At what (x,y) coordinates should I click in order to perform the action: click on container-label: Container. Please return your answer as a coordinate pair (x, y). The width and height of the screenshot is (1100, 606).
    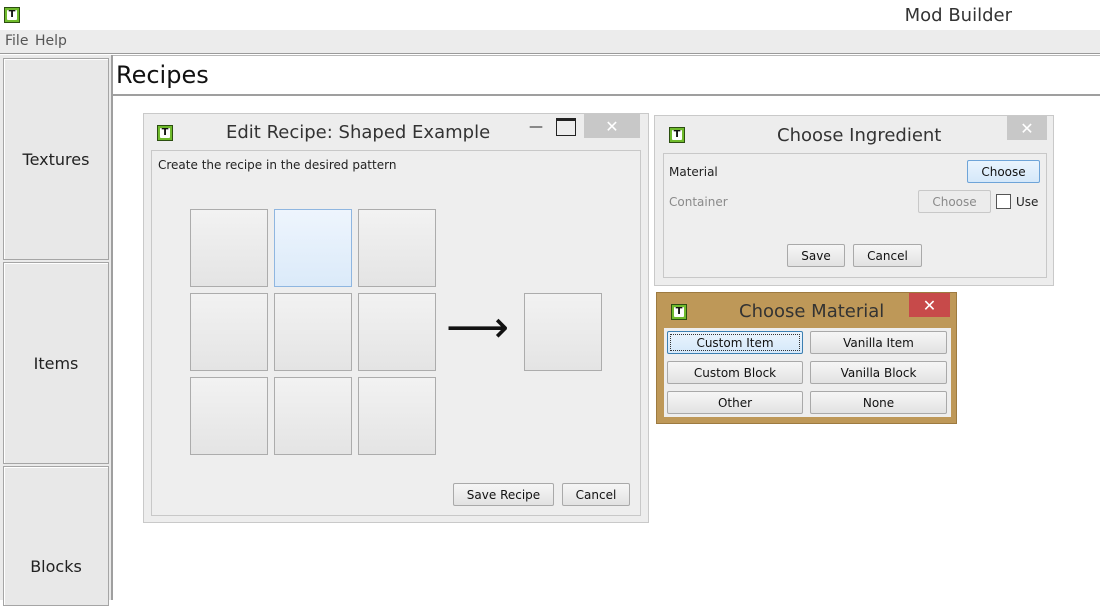
    Looking at the image, I should click on (698, 202).